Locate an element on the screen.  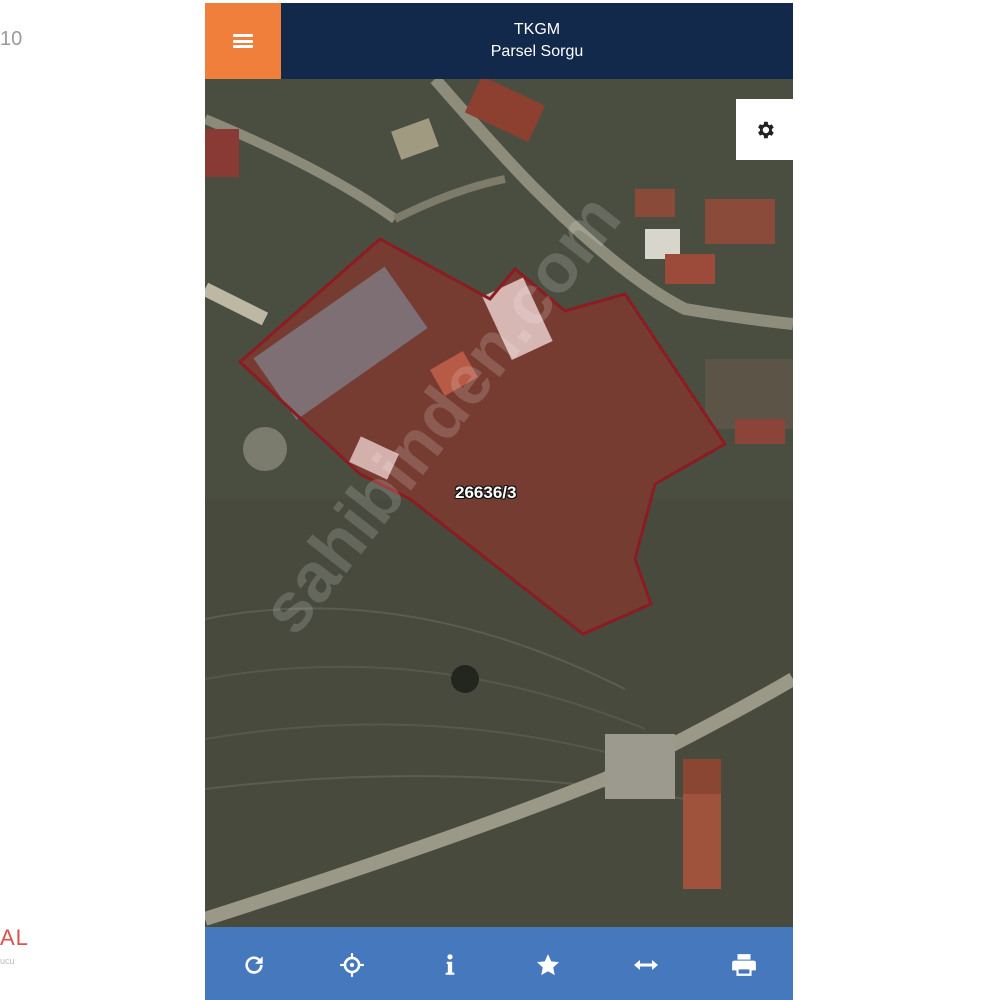
parcel-number-label: 26636/3 is located at coordinates (485, 493).